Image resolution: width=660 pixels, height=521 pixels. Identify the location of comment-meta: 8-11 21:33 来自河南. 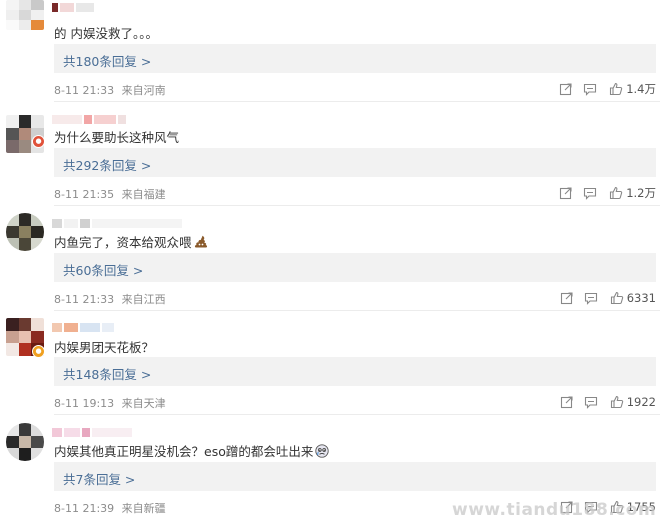
(110, 90).